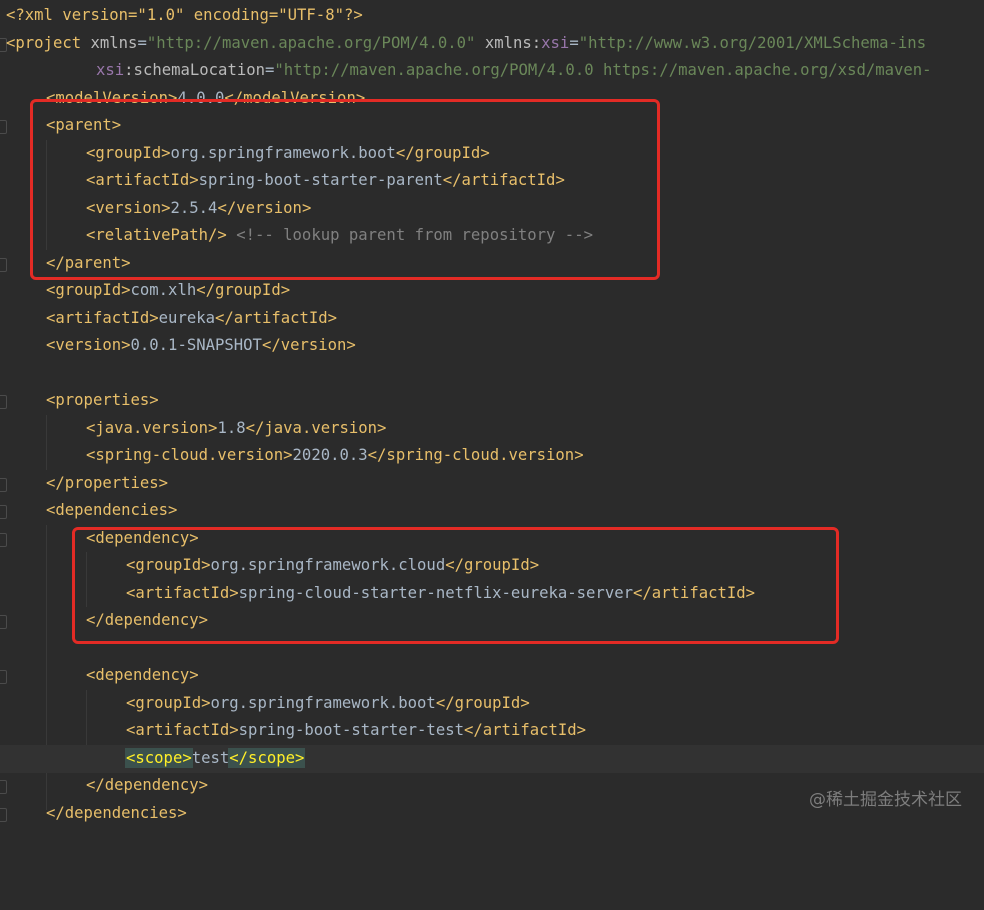 The image size is (984, 910). What do you see at coordinates (492, 401) in the screenshot?
I see `code-line: <properties>` at bounding box center [492, 401].